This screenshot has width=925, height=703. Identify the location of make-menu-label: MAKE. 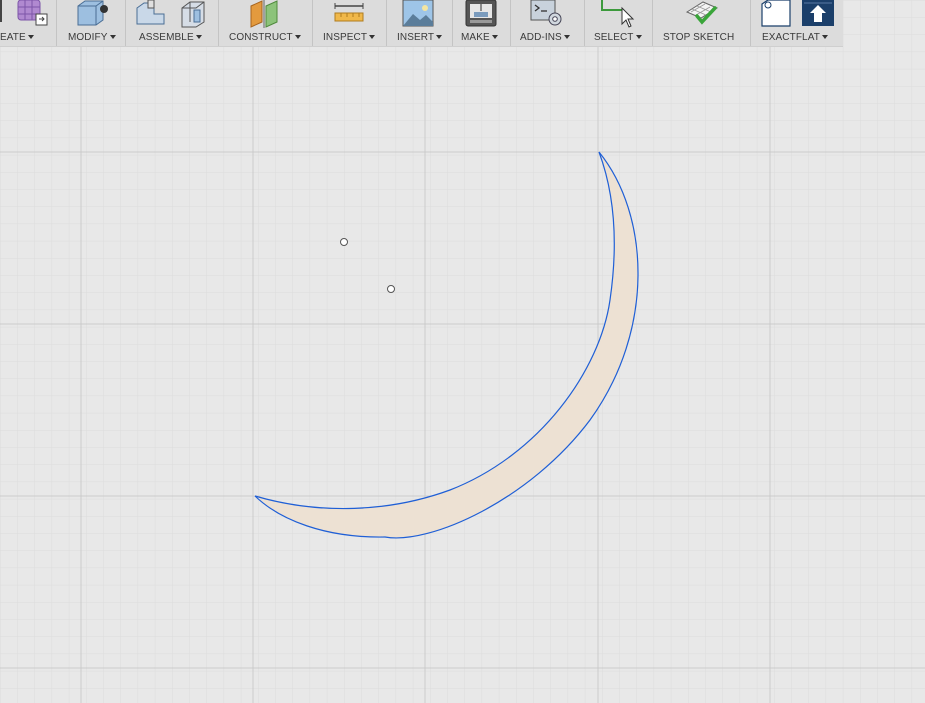
(479, 38).